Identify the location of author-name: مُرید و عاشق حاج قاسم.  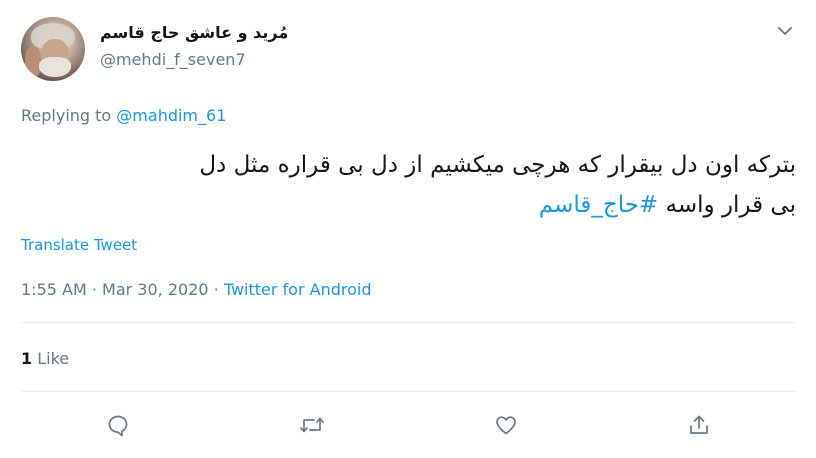
(194, 32).